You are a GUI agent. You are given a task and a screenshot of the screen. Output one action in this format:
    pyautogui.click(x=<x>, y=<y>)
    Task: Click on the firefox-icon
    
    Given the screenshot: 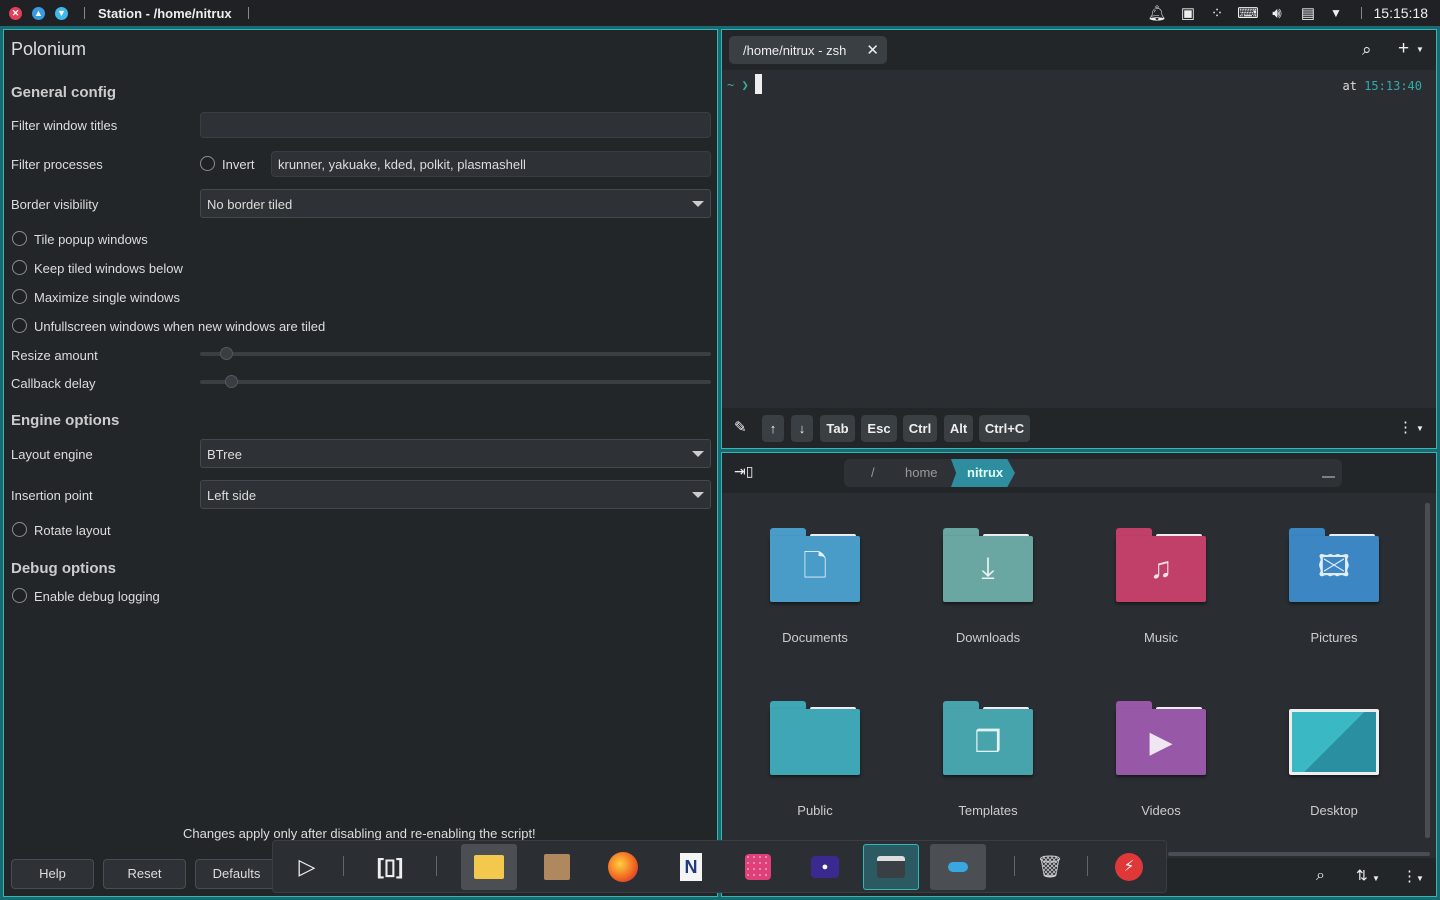 What is the action you would take?
    pyautogui.click(x=623, y=867)
    